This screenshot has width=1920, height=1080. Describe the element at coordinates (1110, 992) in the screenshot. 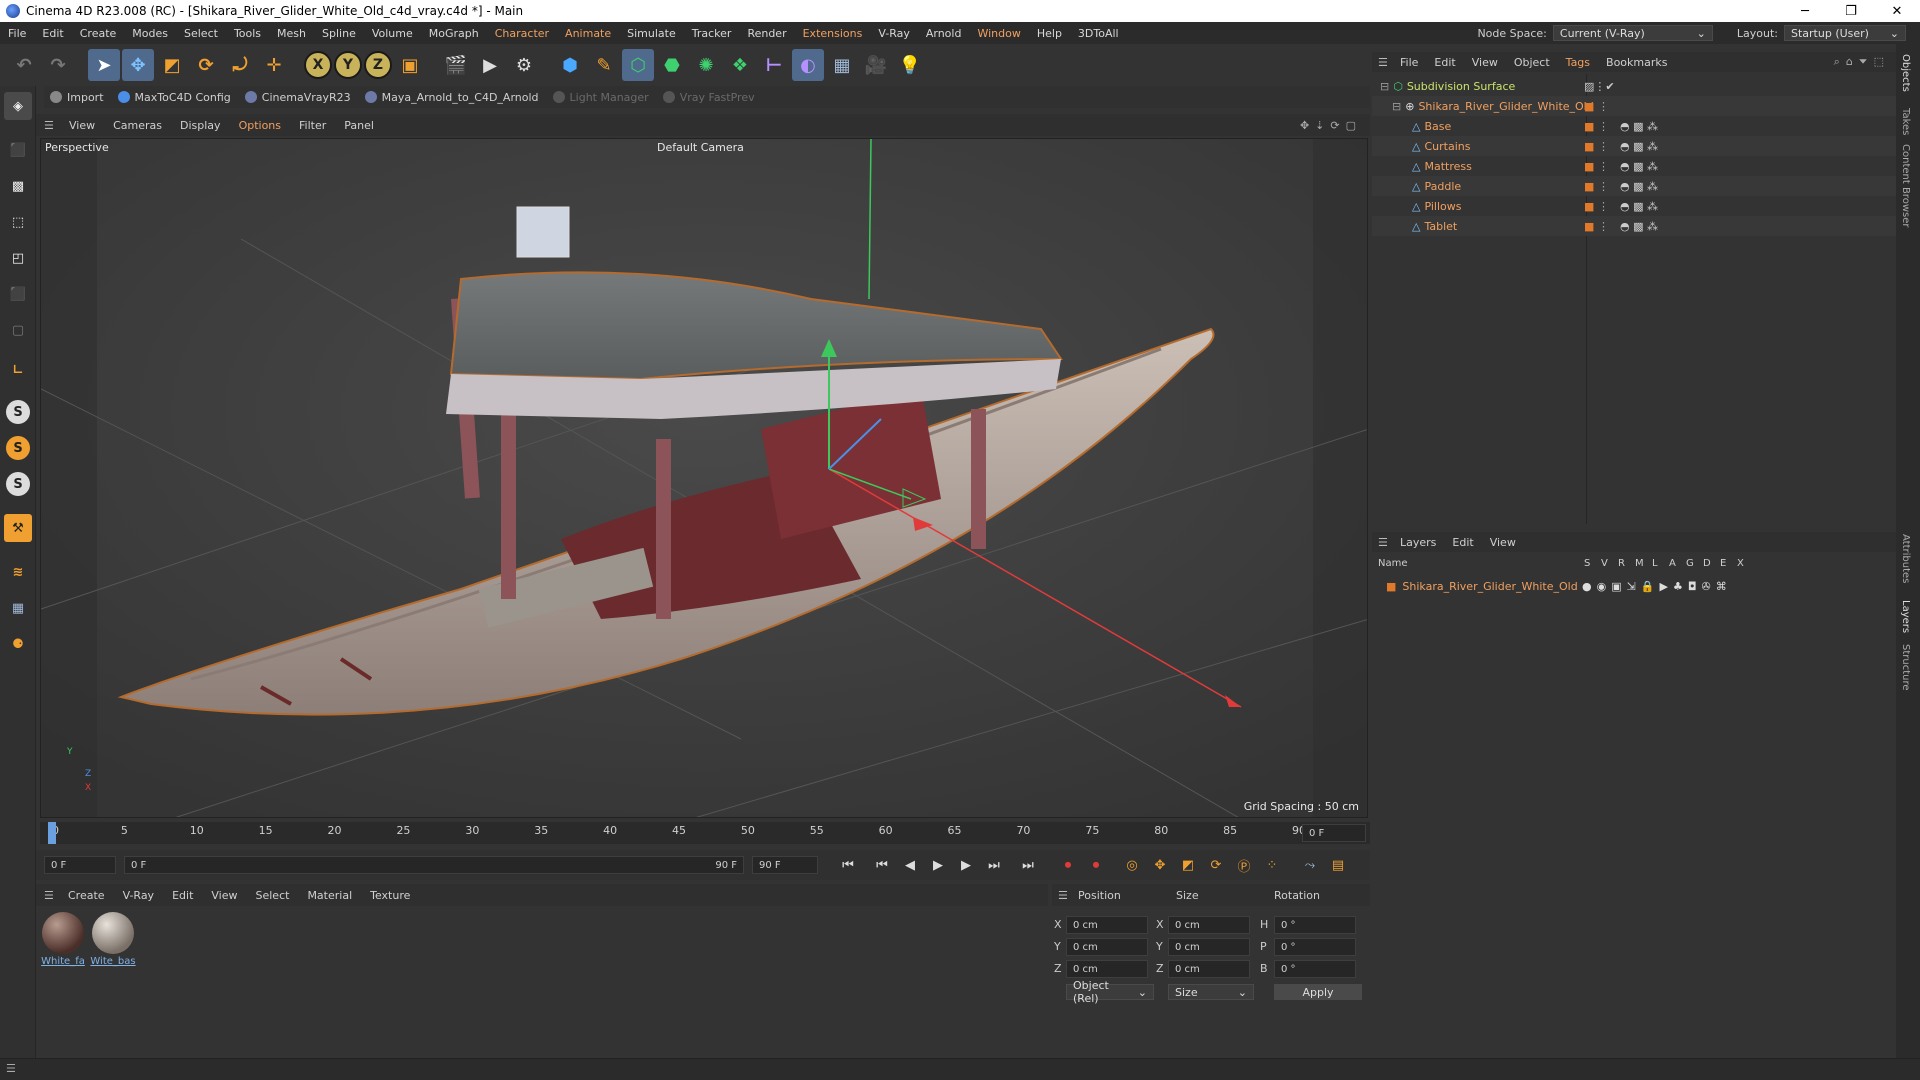

I see `coordinate-mode-dropdown: Object (Rel) ⌄` at that location.